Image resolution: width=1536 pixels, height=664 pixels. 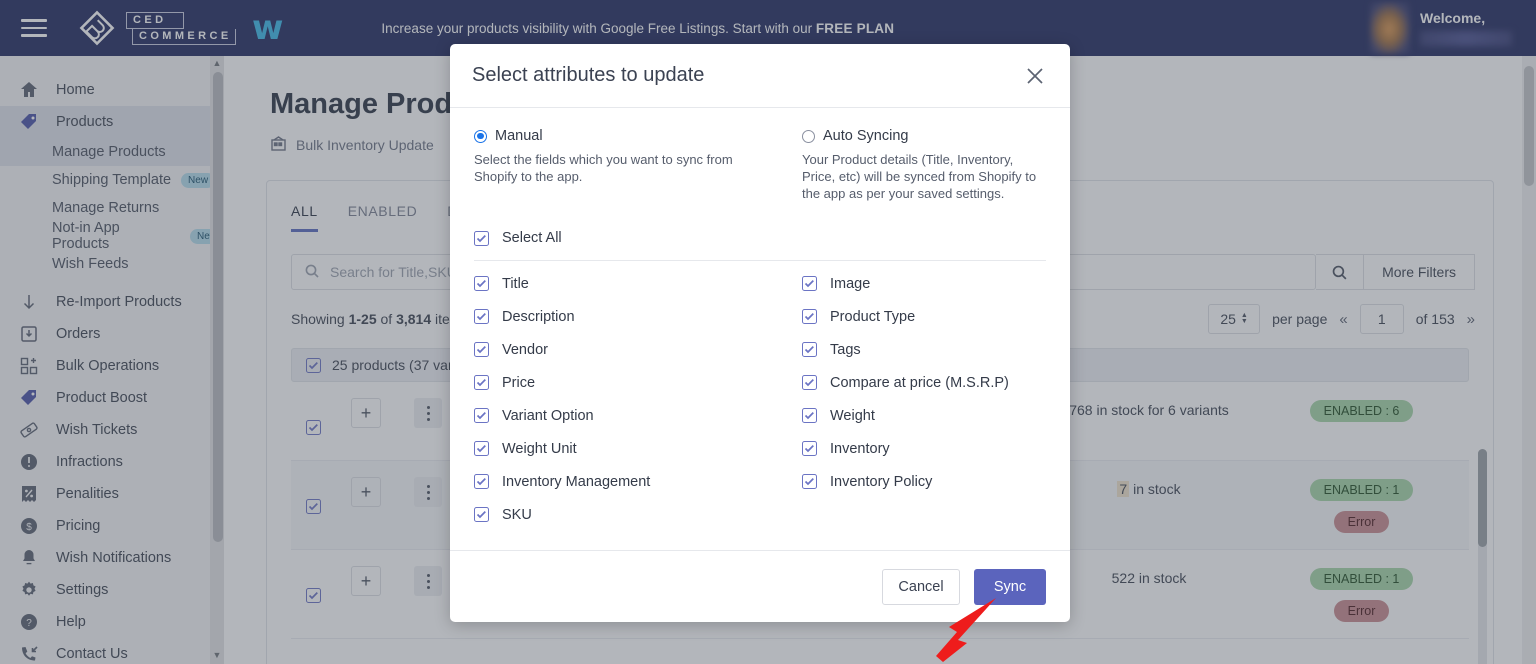 I want to click on radio-auto-syncing-icon, so click(x=808, y=136).